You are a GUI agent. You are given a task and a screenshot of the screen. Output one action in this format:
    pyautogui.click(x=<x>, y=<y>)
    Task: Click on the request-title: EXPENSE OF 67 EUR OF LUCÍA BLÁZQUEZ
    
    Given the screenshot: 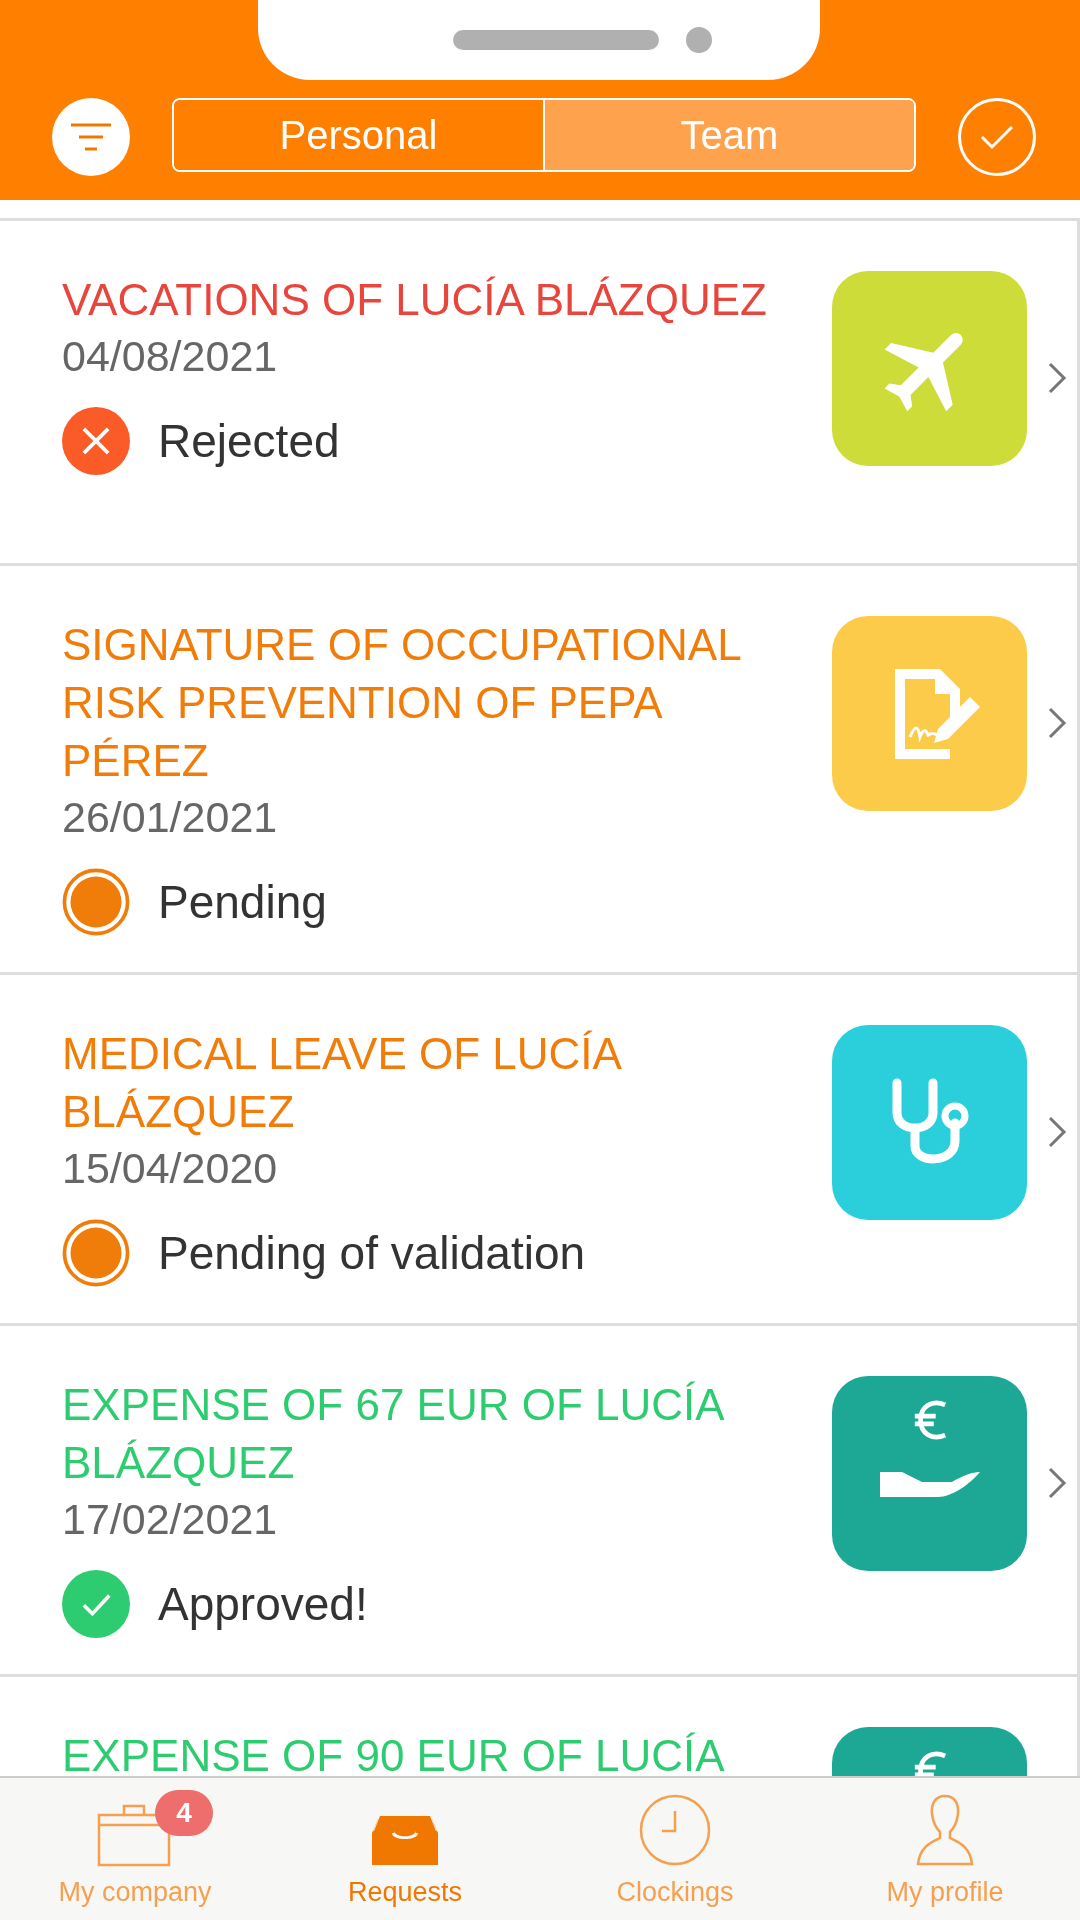 What is the action you would take?
    pyautogui.click(x=393, y=1434)
    